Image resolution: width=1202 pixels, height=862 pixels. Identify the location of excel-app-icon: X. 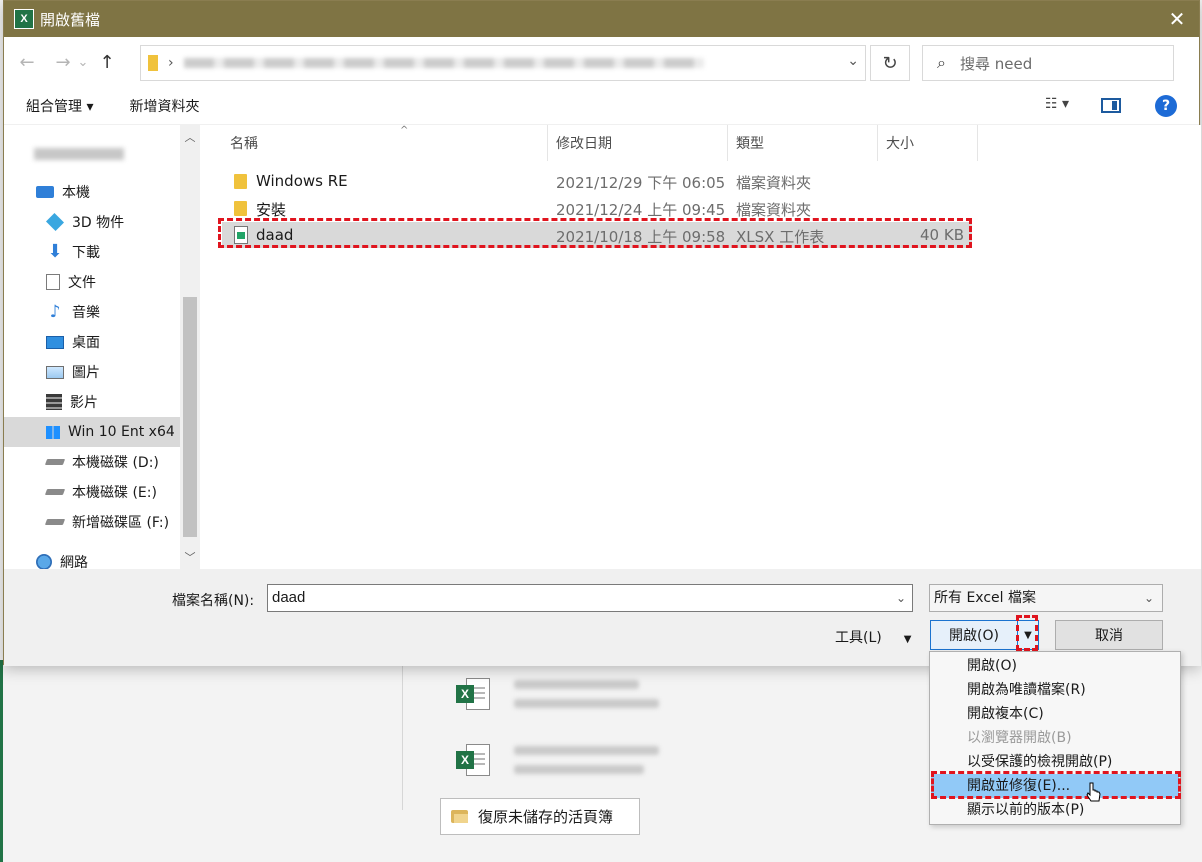
(24, 19).